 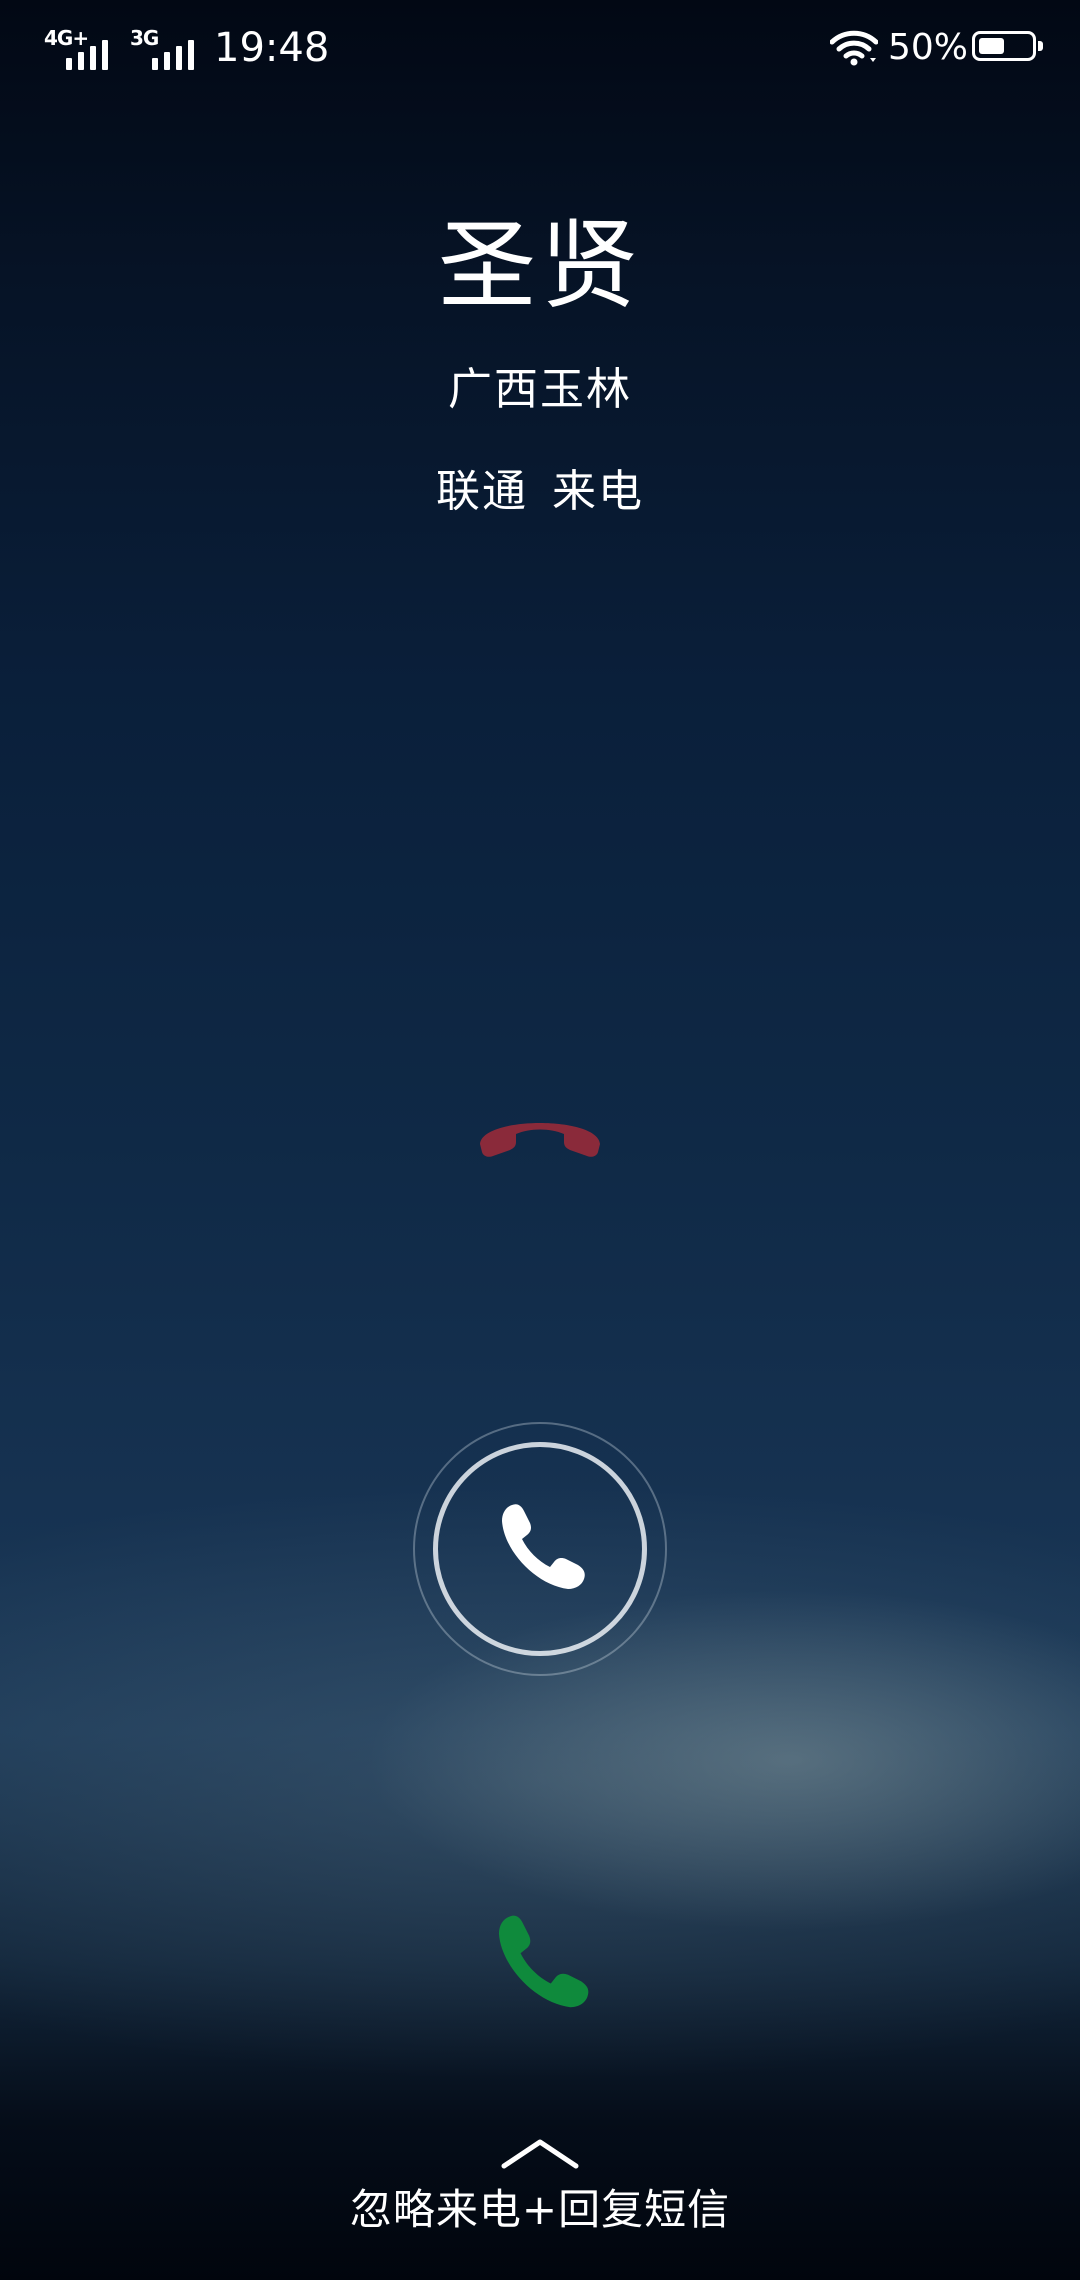 I want to click on carrier-label: 联通, so click(x=482, y=491).